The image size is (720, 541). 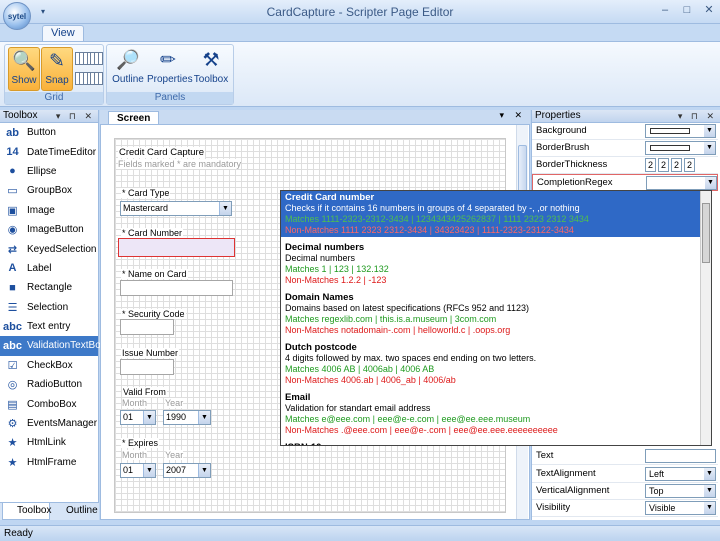 I want to click on maximize-button: □, so click(x=687, y=10).